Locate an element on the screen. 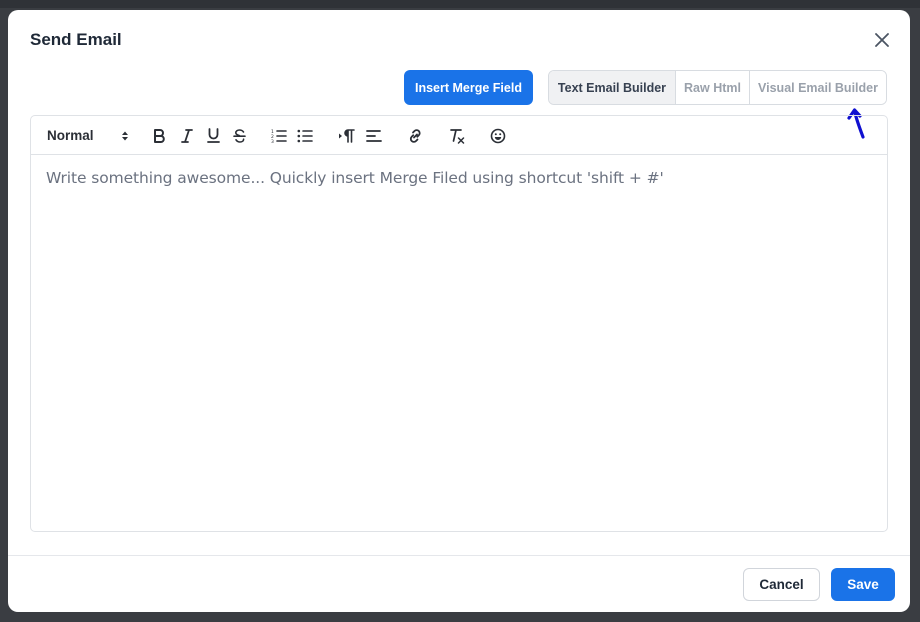 The height and width of the screenshot is (622, 920). tab-raw-html: Raw Html is located at coordinates (713, 87).